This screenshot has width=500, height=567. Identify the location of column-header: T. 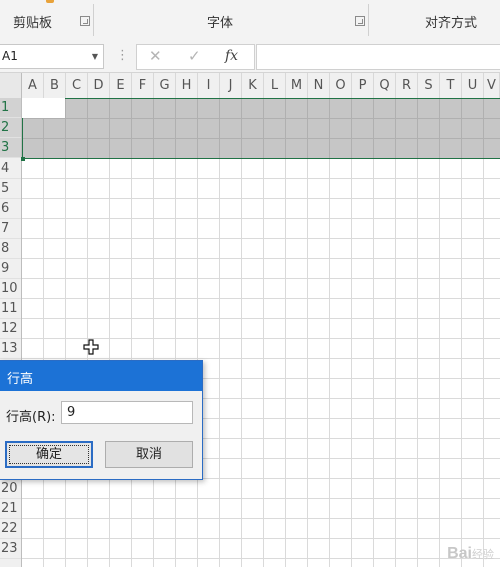
(451, 85).